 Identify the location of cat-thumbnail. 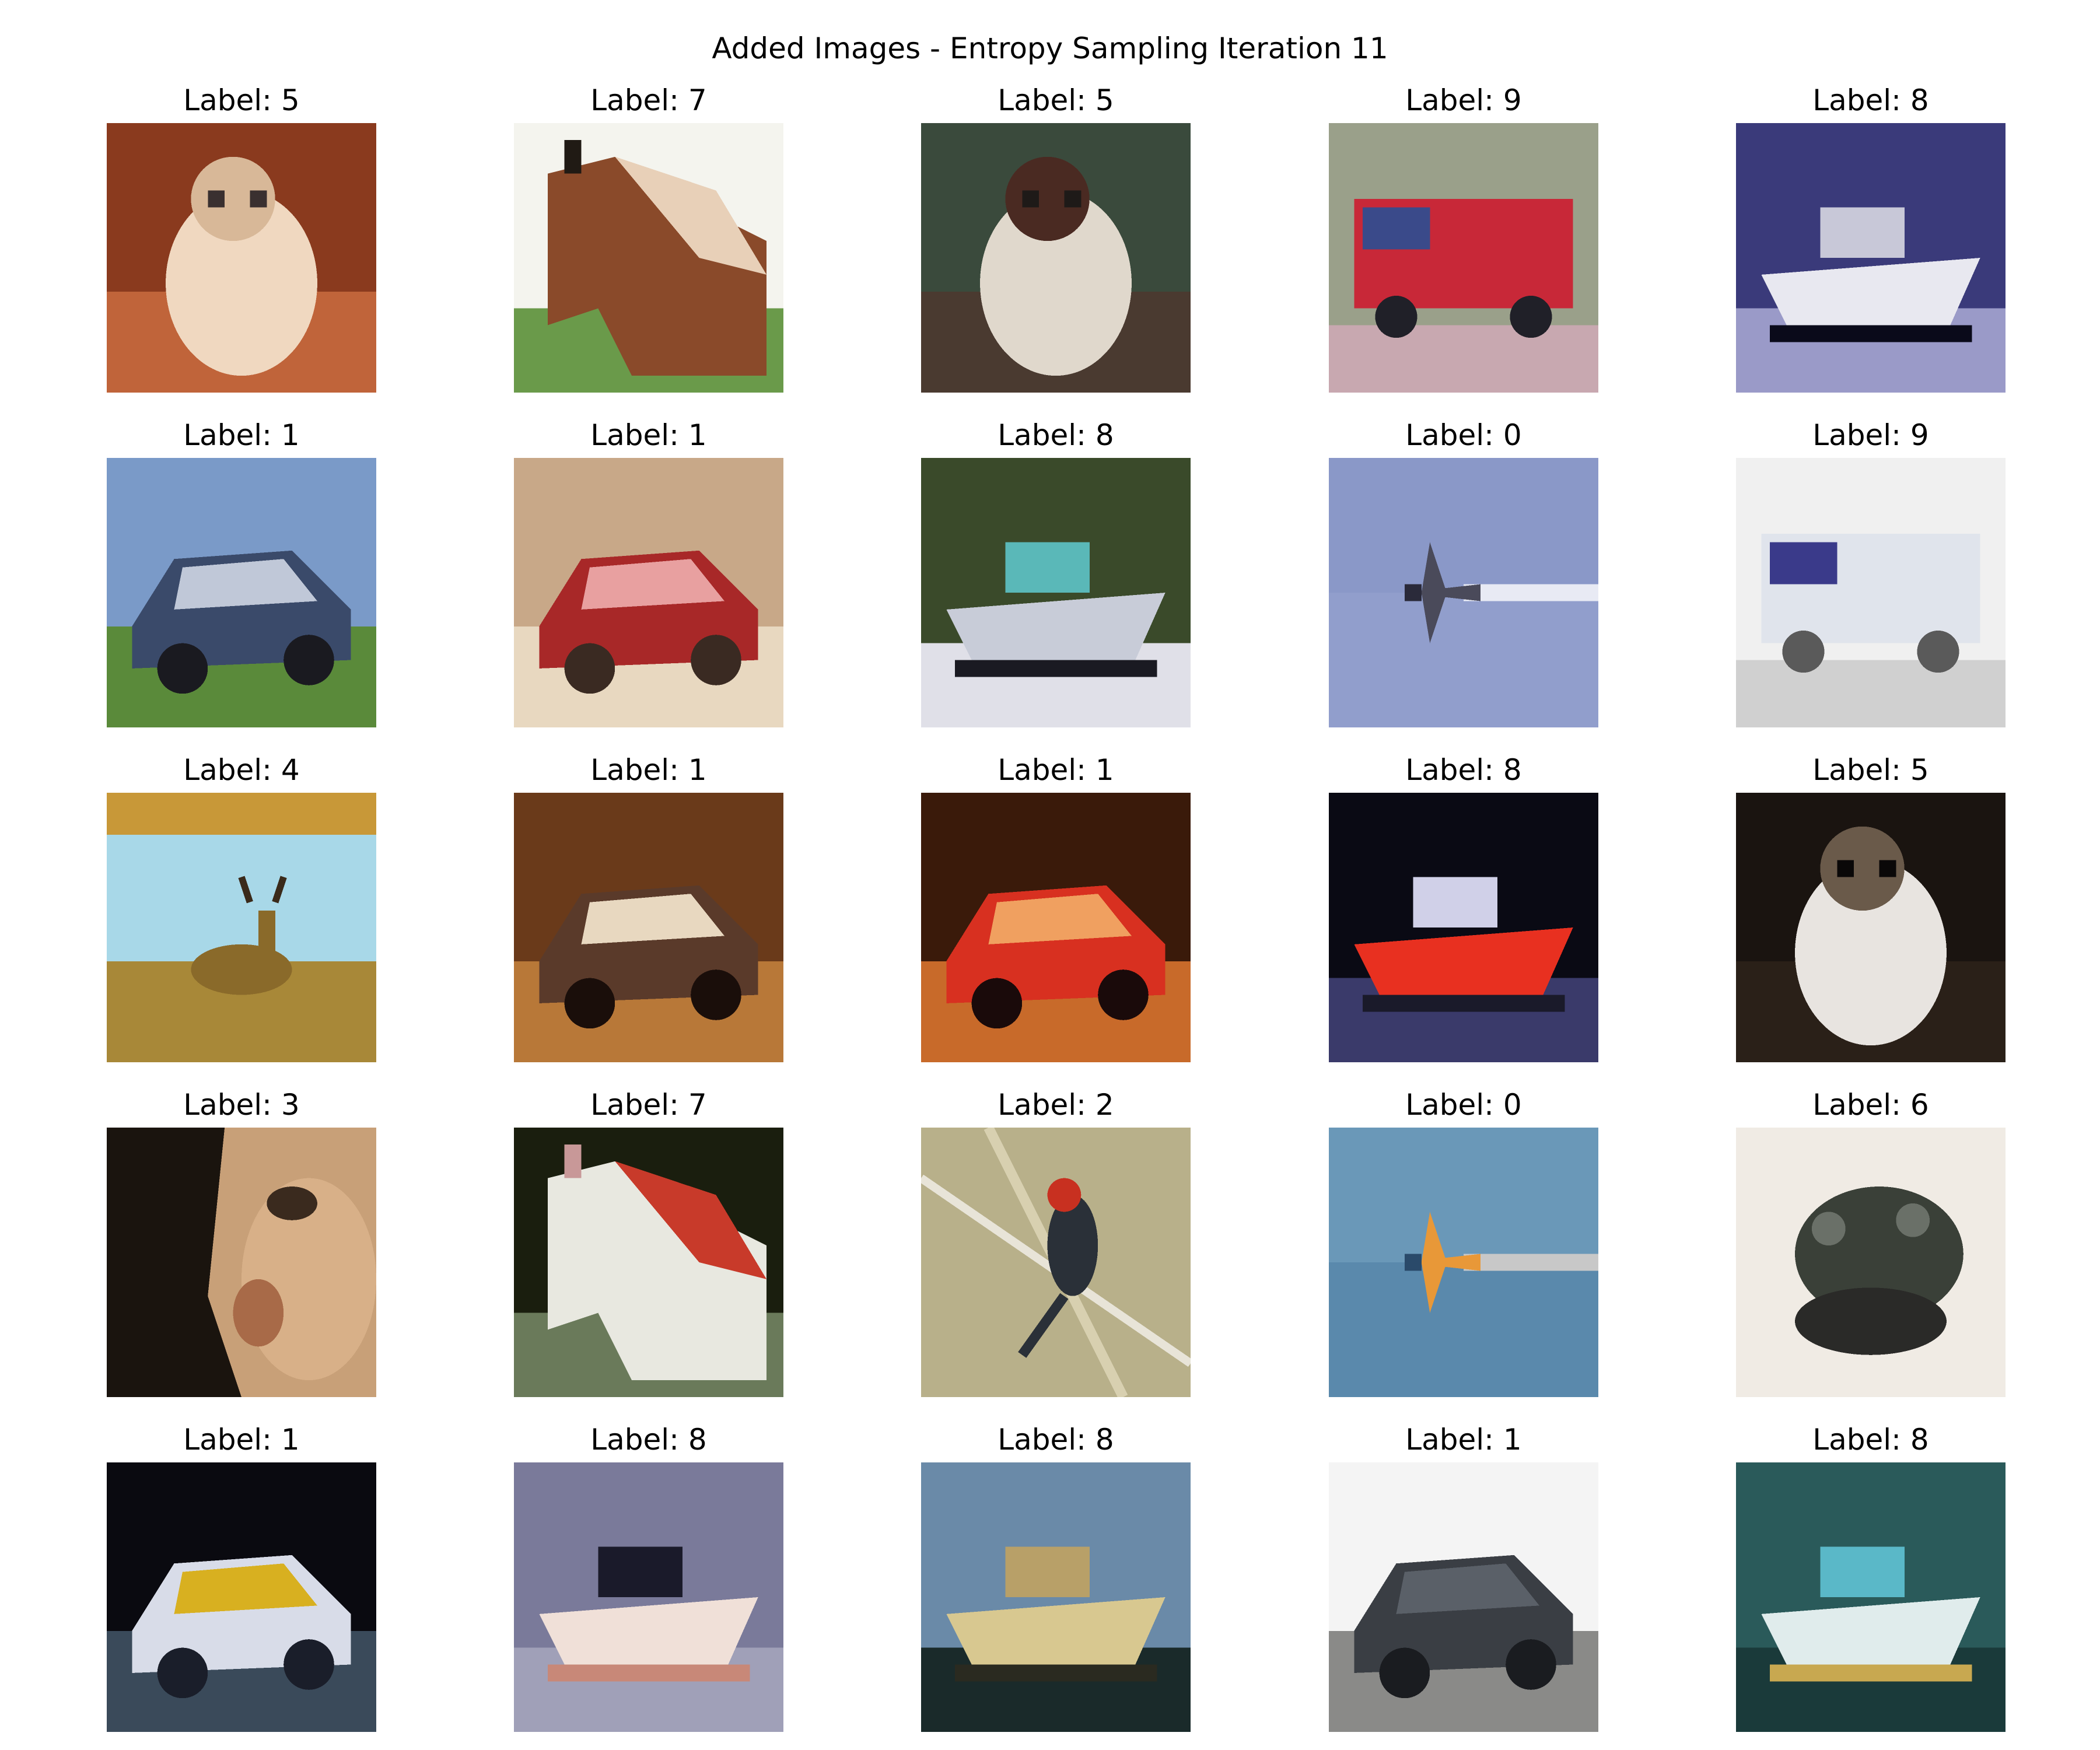
(242, 1262).